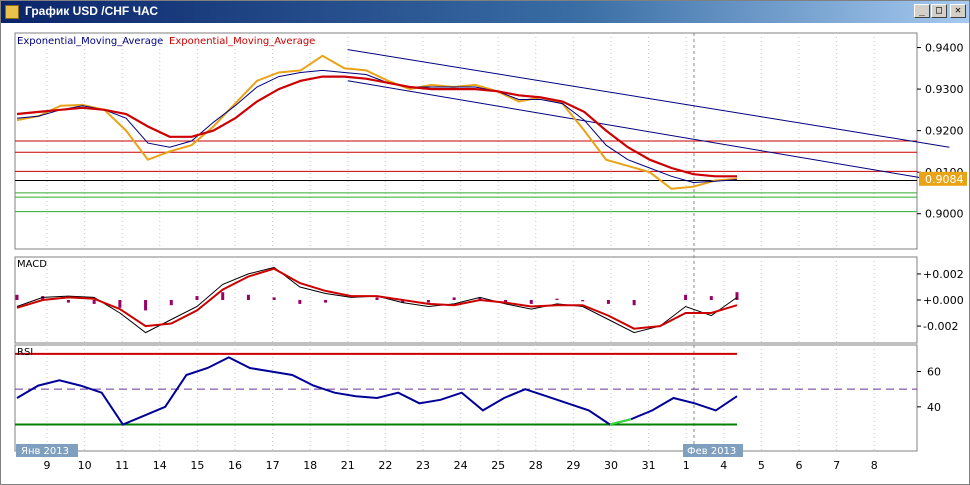 The image size is (970, 485). What do you see at coordinates (943, 274) in the screenshot?
I see `macd-y-tick-label: +0.002` at bounding box center [943, 274].